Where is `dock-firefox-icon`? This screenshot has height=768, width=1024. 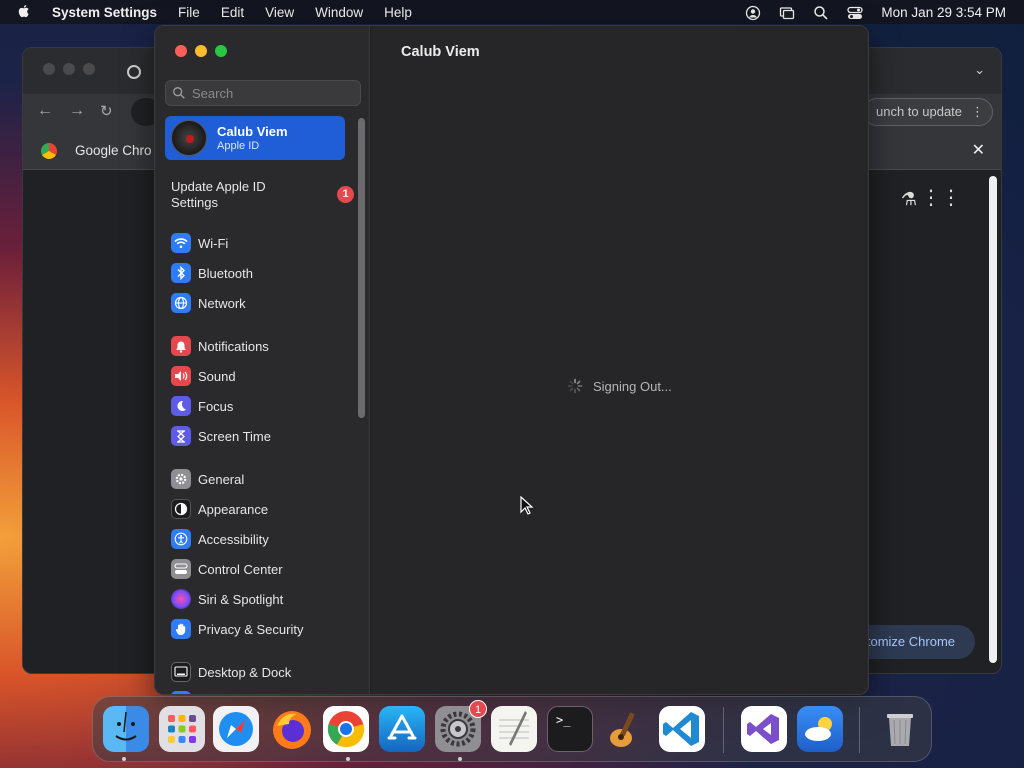 dock-firefox-icon is located at coordinates (292, 729).